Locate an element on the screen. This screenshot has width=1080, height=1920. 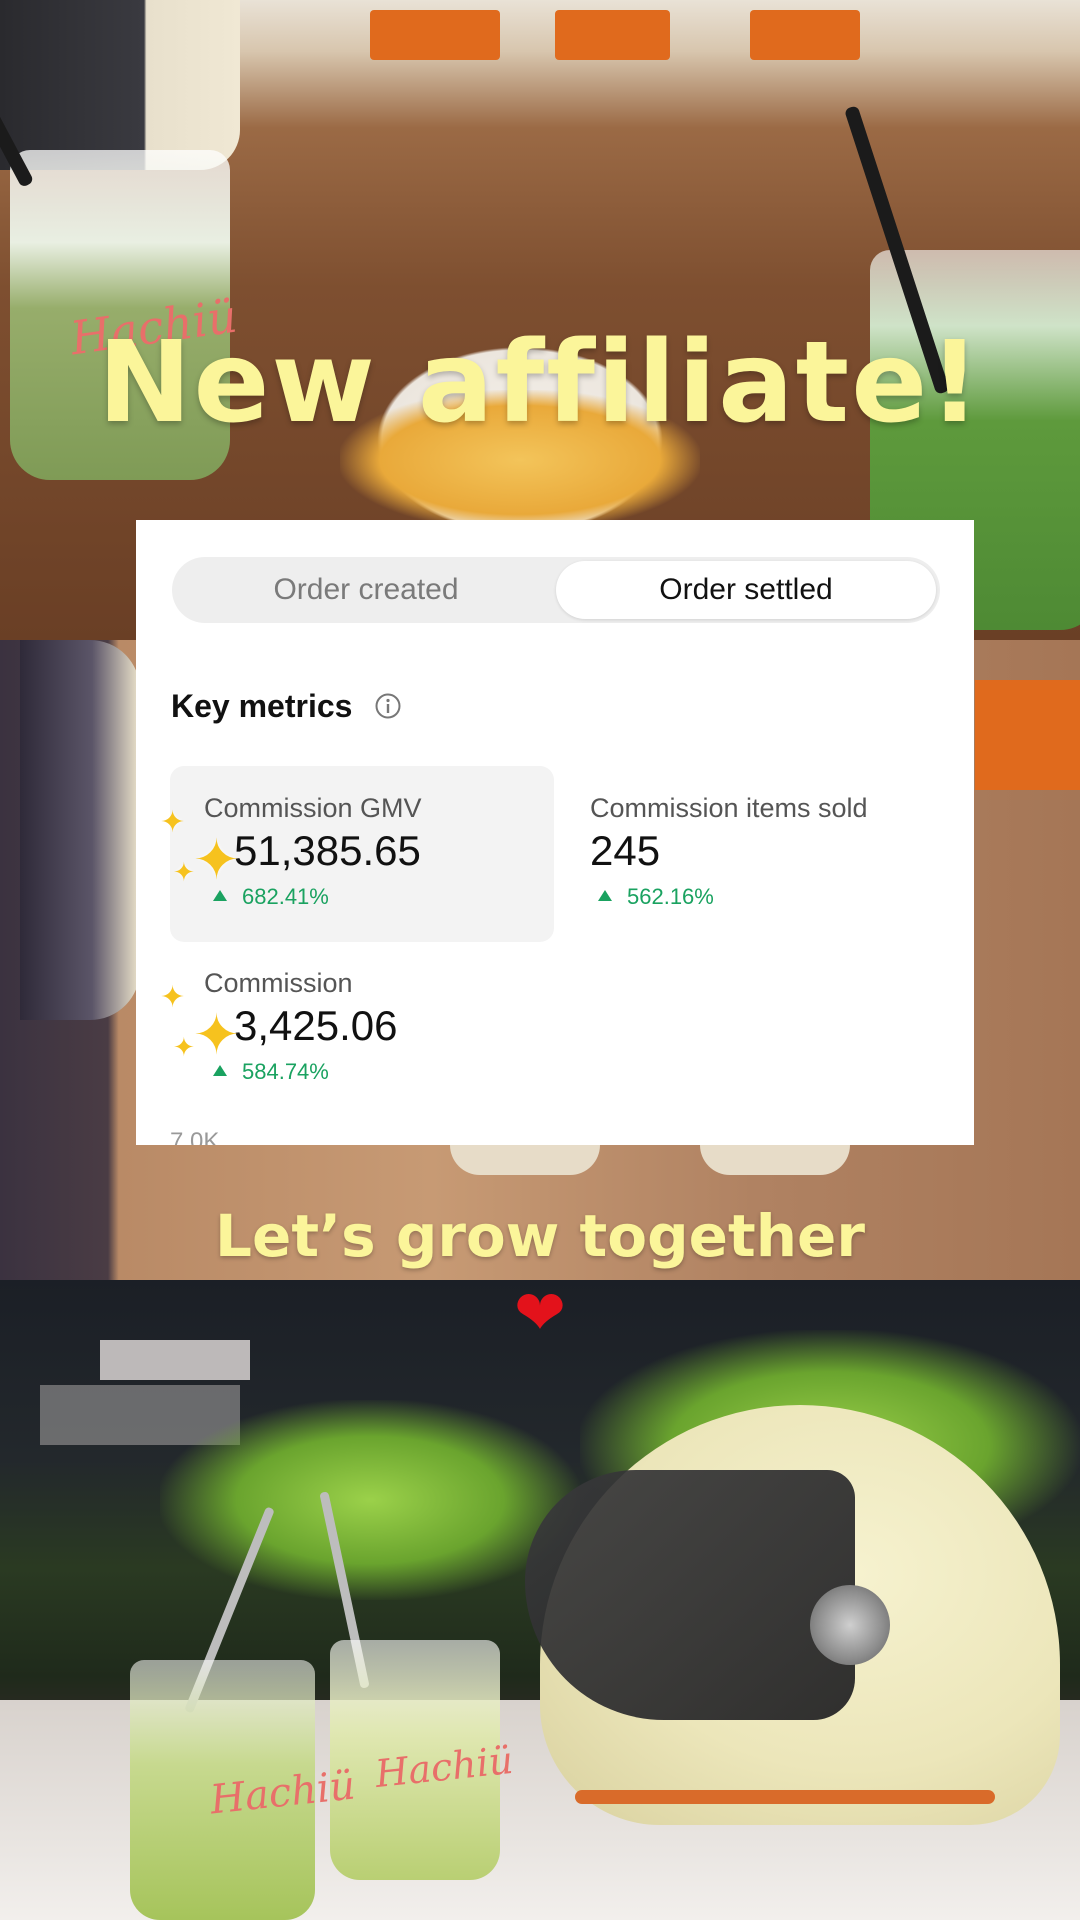
metric-value: 3,425.06 is located at coordinates (316, 1025).